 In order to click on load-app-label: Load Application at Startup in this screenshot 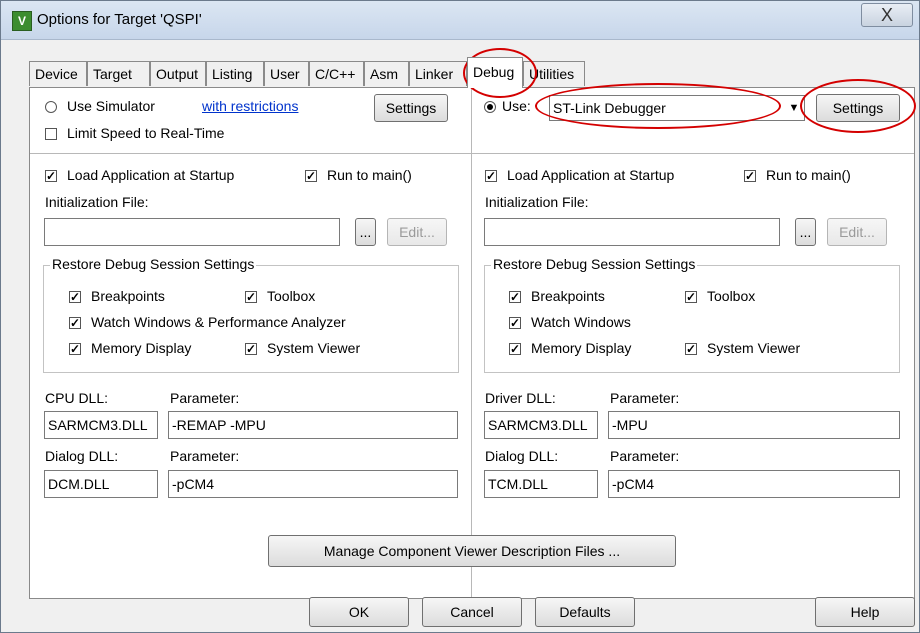, I will do `click(151, 175)`.